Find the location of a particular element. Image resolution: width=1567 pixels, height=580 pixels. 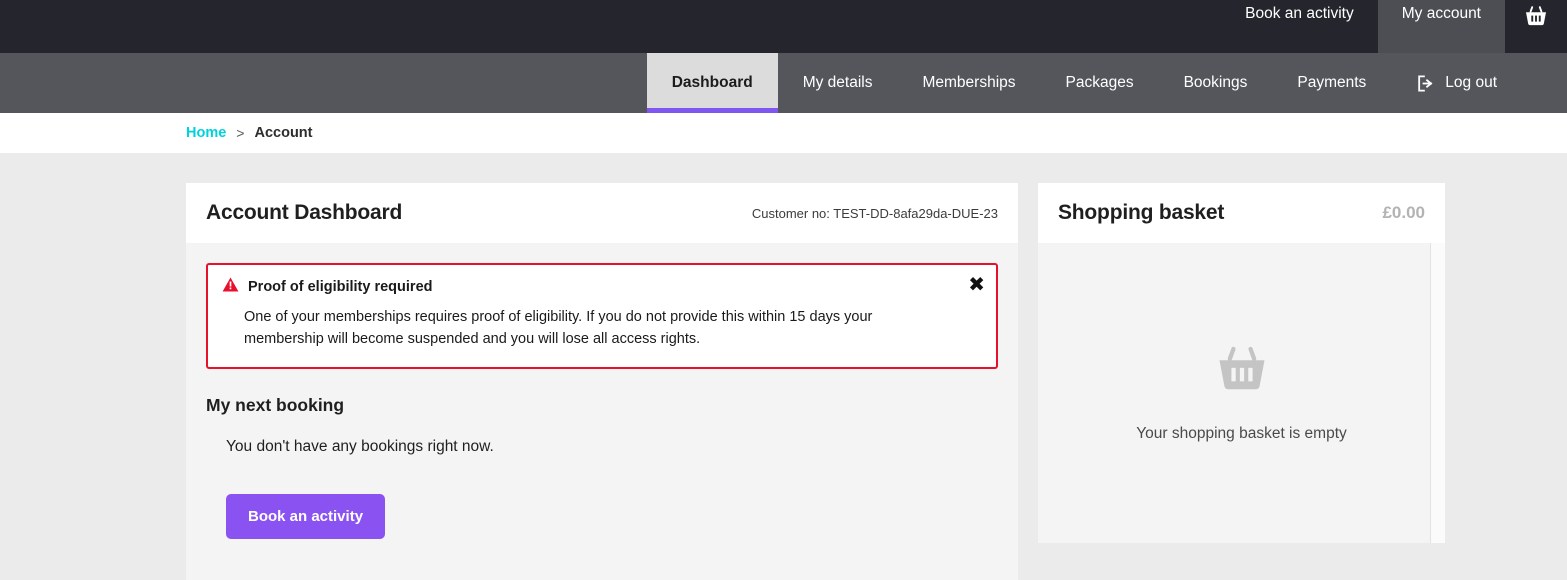

nav-item-log-out: Log out is located at coordinates (1456, 83).